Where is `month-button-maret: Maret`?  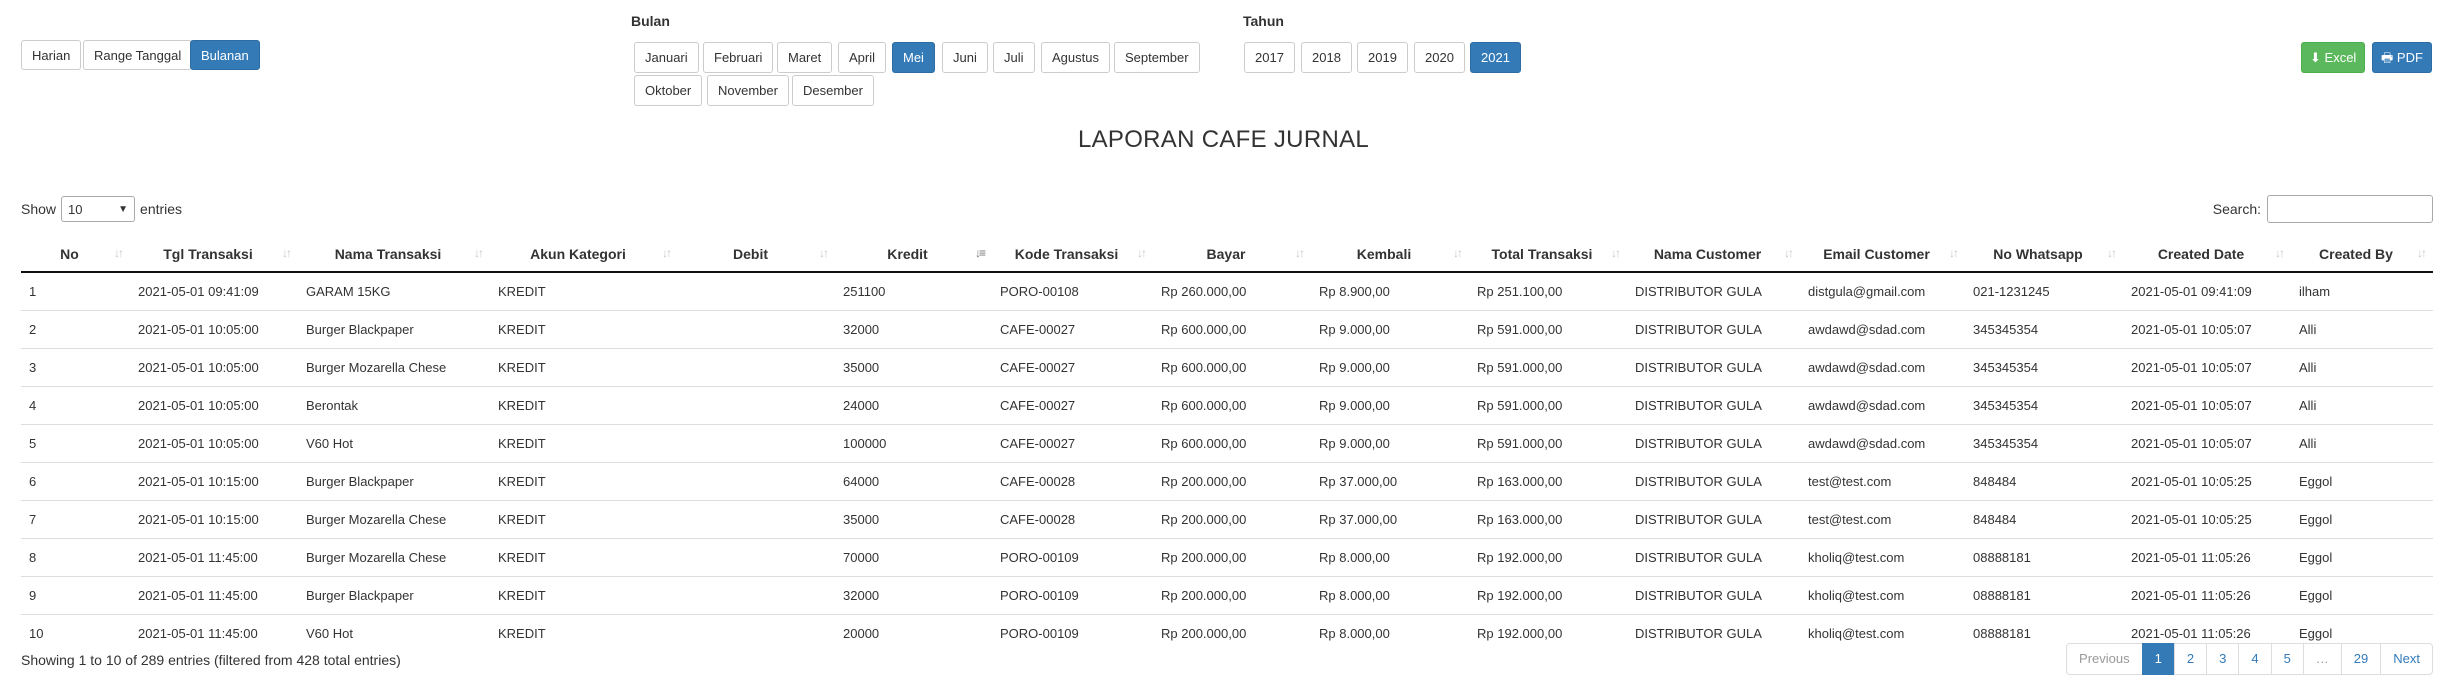
month-button-maret: Maret is located at coordinates (805, 57).